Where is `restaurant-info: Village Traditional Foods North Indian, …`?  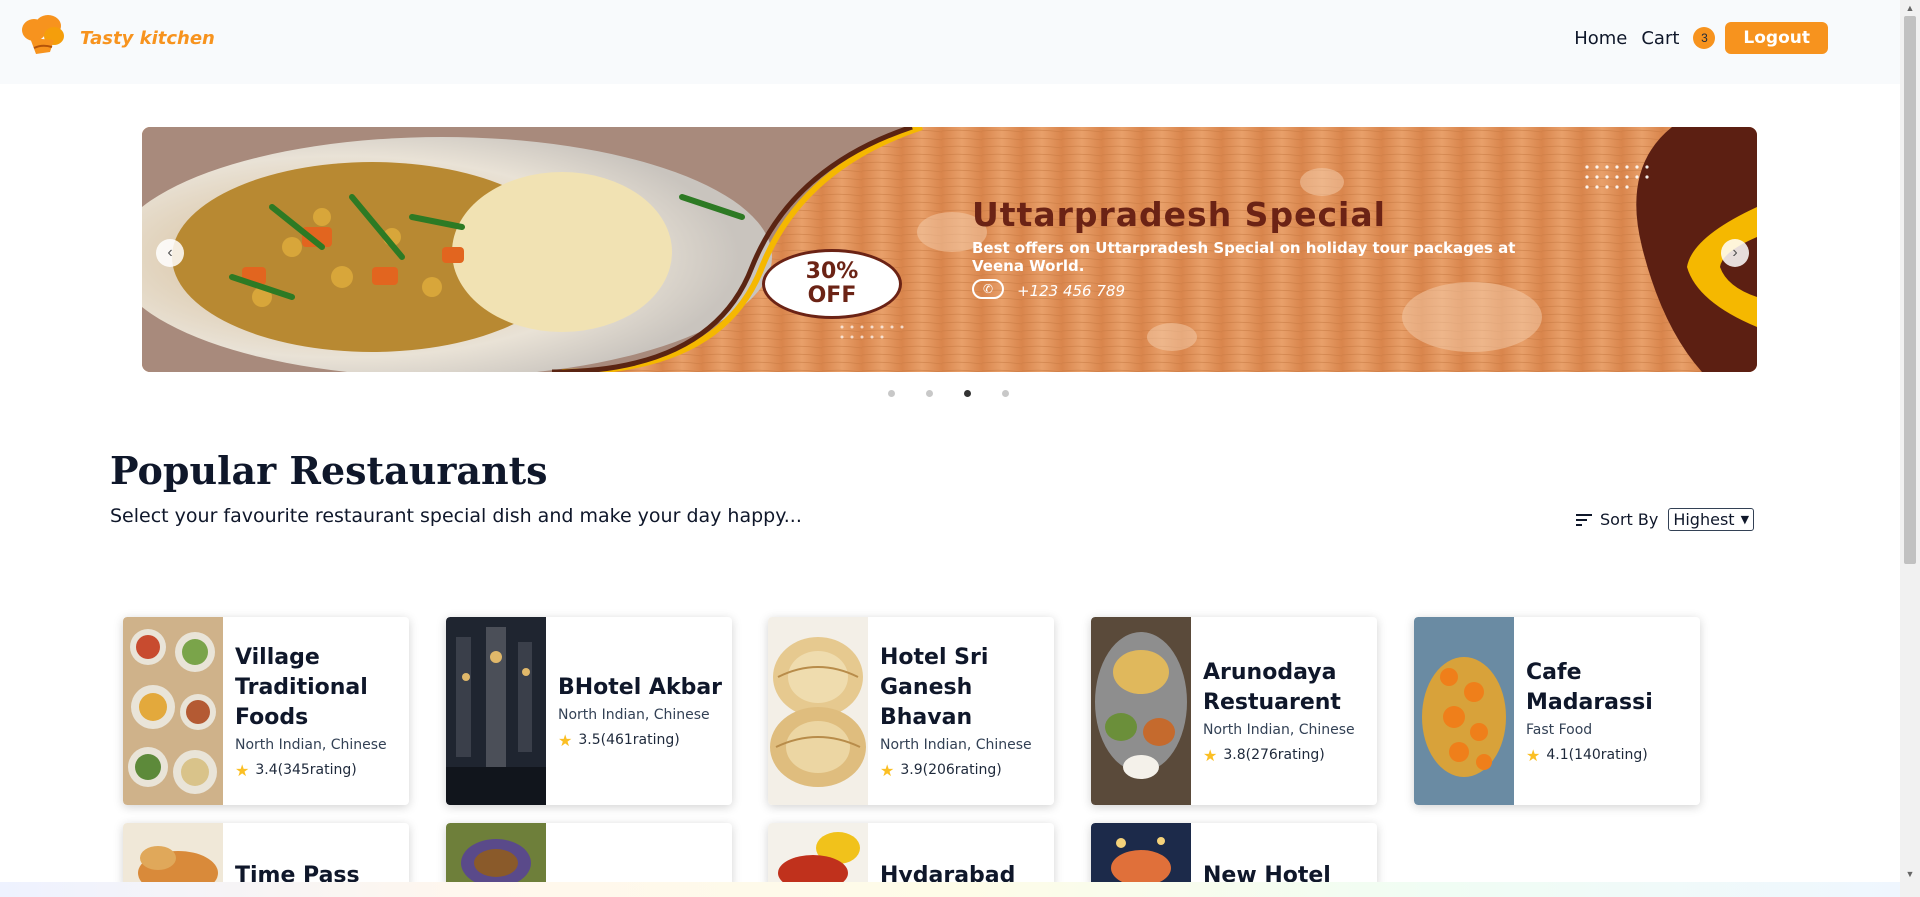 restaurant-info: Village Traditional Foods North Indian, … is located at coordinates (320, 711).